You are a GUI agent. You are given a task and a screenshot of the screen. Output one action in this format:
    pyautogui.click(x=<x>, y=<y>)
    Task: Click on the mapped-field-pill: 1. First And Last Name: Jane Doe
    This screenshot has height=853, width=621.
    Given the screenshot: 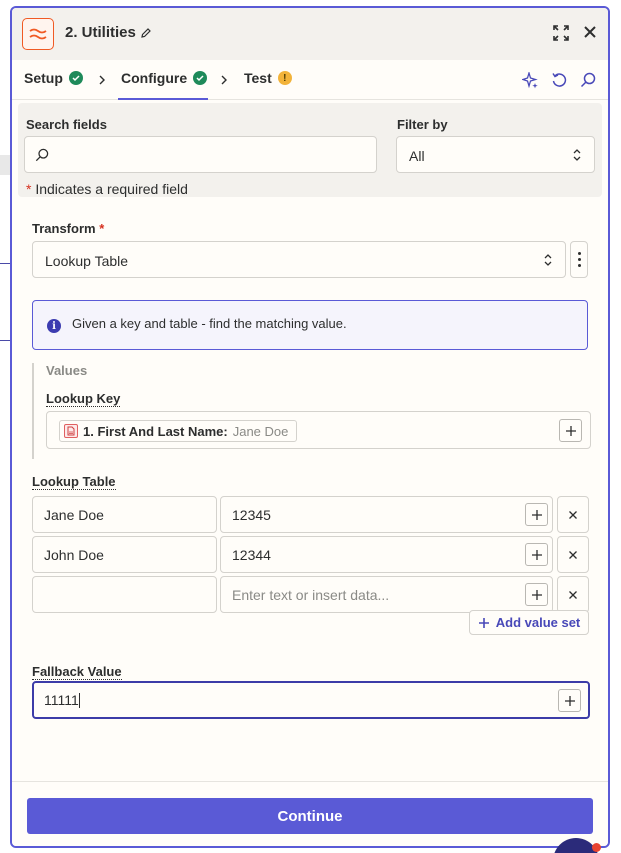 What is the action you would take?
    pyautogui.click(x=178, y=431)
    